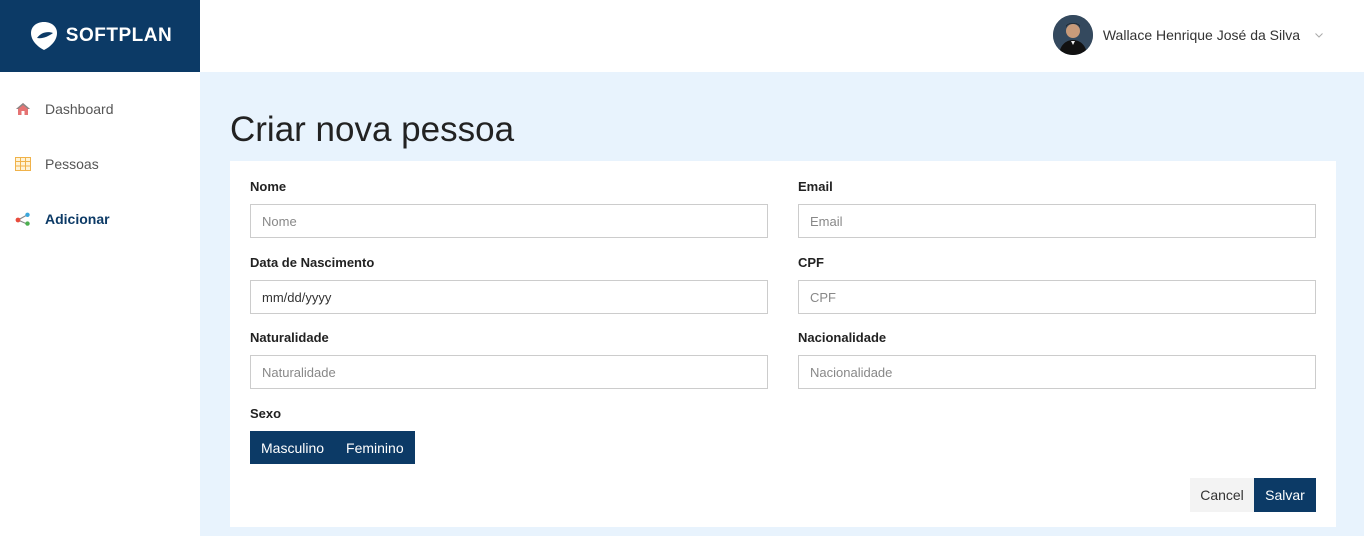  I want to click on nome-input, so click(509, 221).